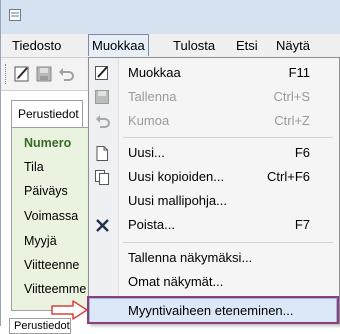 This screenshot has height=334, width=340. I want to click on menuitem-label: Tallenna, so click(152, 96).